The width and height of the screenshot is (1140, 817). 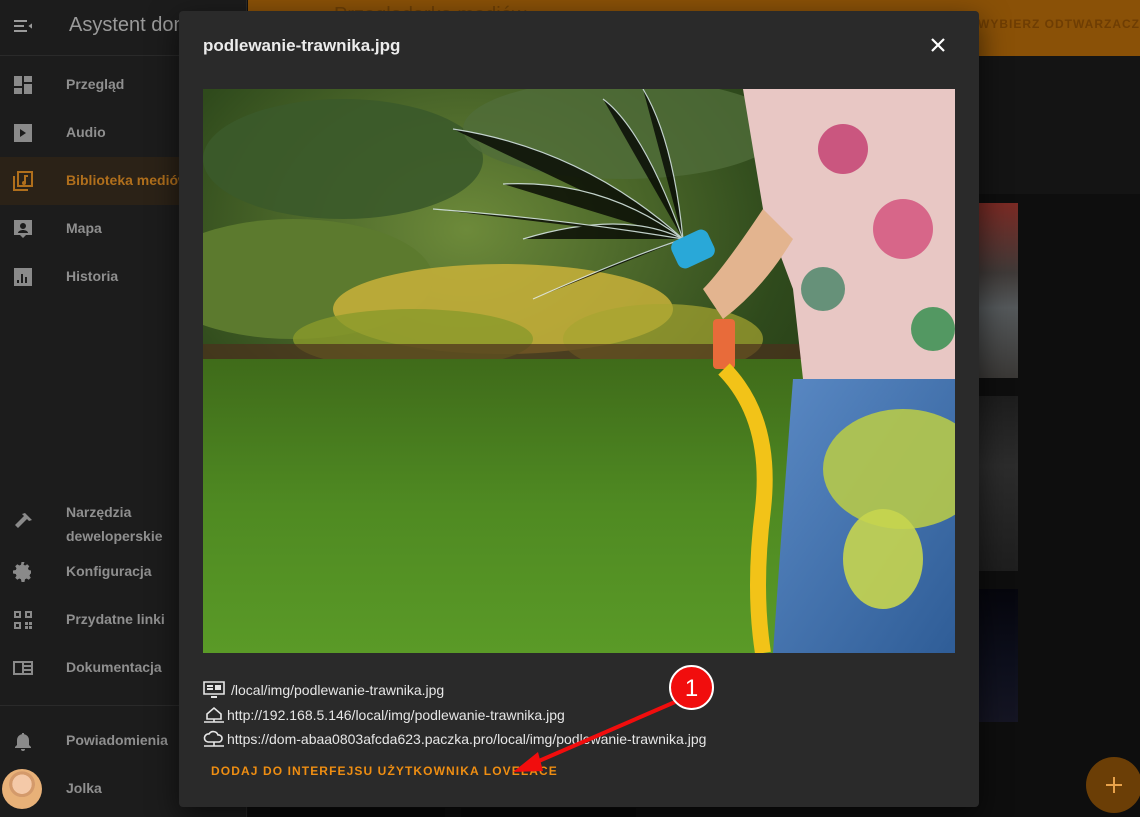 What do you see at coordinates (938, 45) in the screenshot?
I see `close-icon` at bounding box center [938, 45].